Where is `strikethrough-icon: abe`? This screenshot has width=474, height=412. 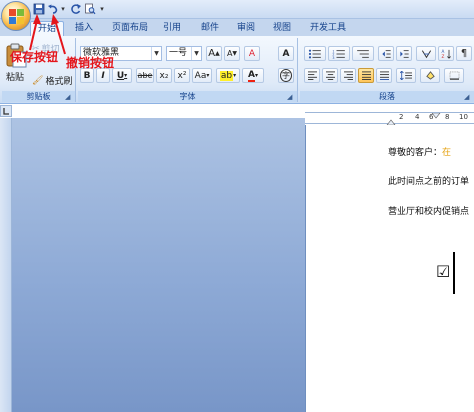
strikethrough-icon: abe is located at coordinates (145, 75).